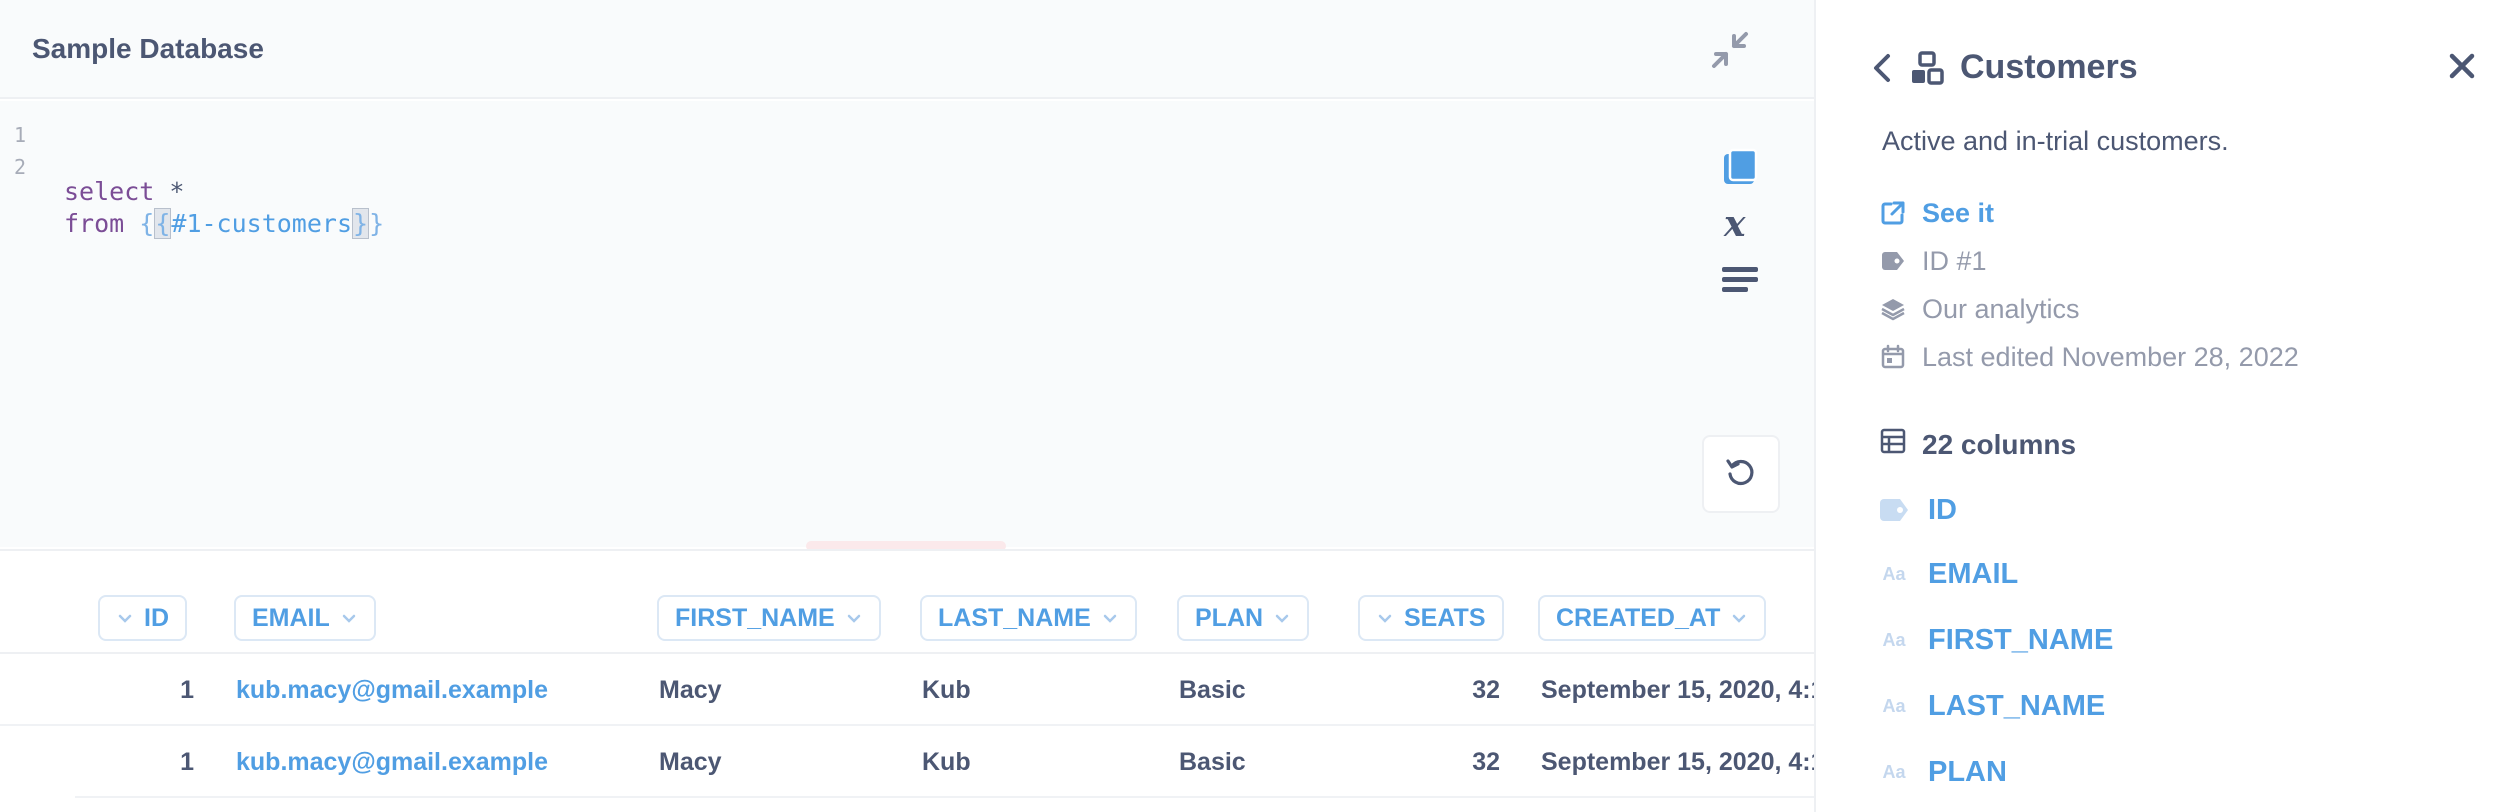 Image resolution: width=2516 pixels, height=812 pixels. What do you see at coordinates (2021, 639) in the screenshot?
I see `field-name: FIRST_NAME` at bounding box center [2021, 639].